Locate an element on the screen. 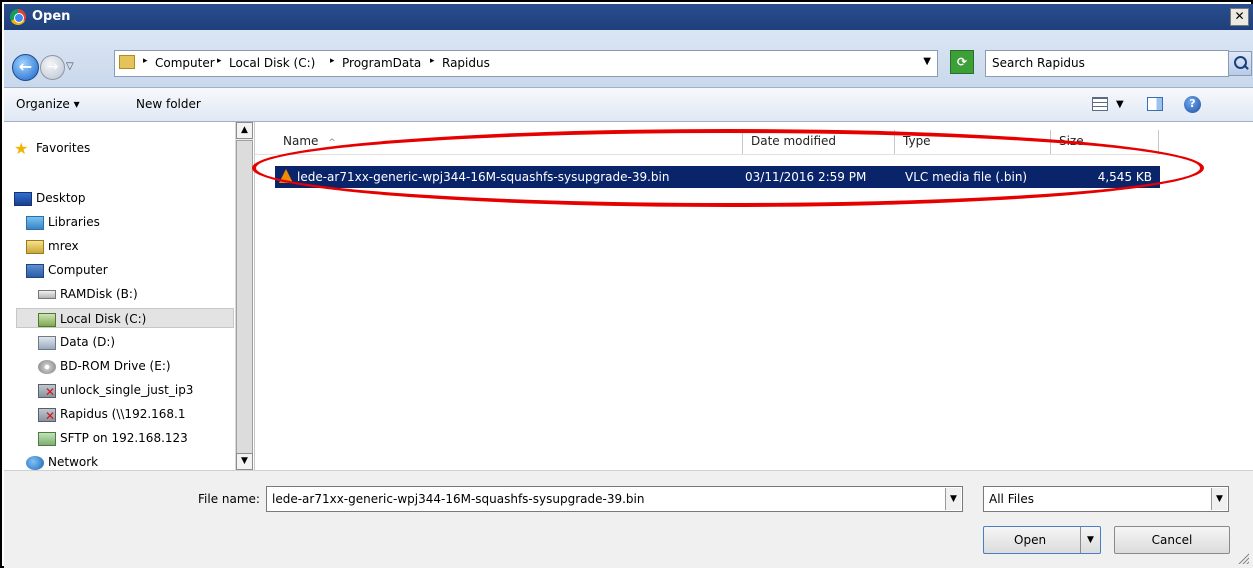 The height and width of the screenshot is (568, 1253). sort-ascending-icon: ^ is located at coordinates (332, 143).